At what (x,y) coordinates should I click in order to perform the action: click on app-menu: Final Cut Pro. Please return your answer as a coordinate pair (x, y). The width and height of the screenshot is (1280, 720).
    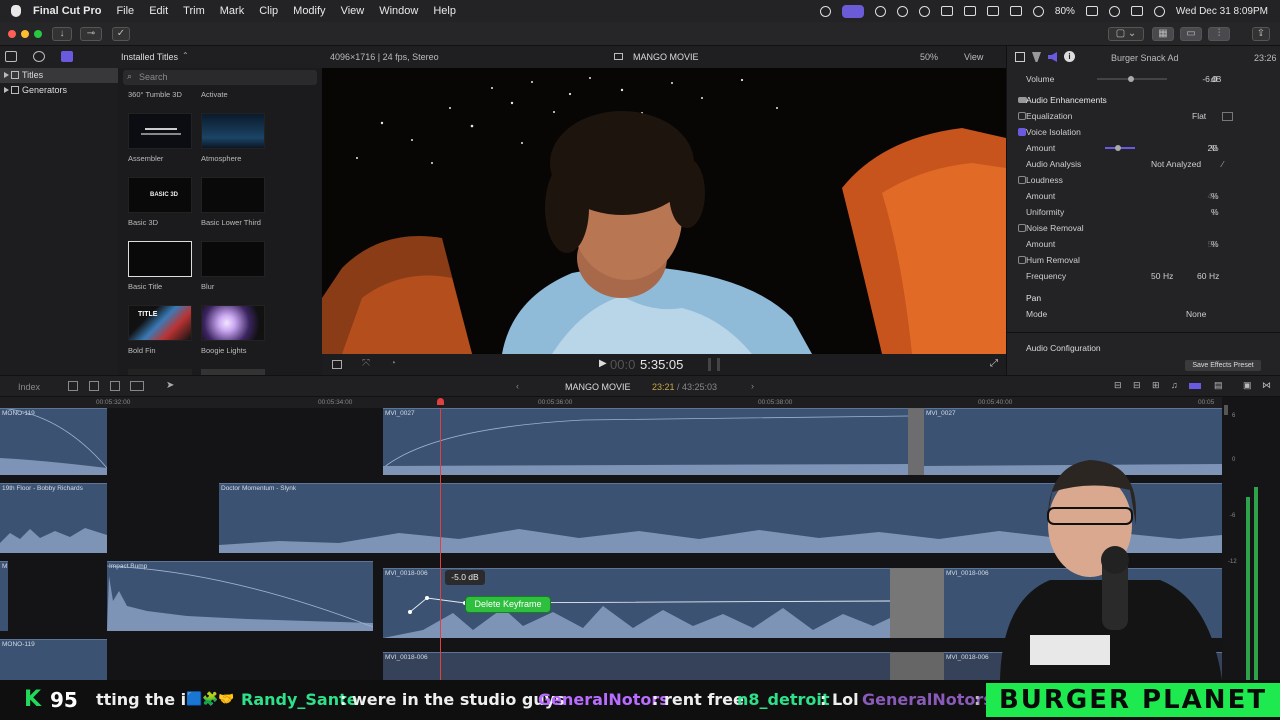
    Looking at the image, I should click on (67, 11).